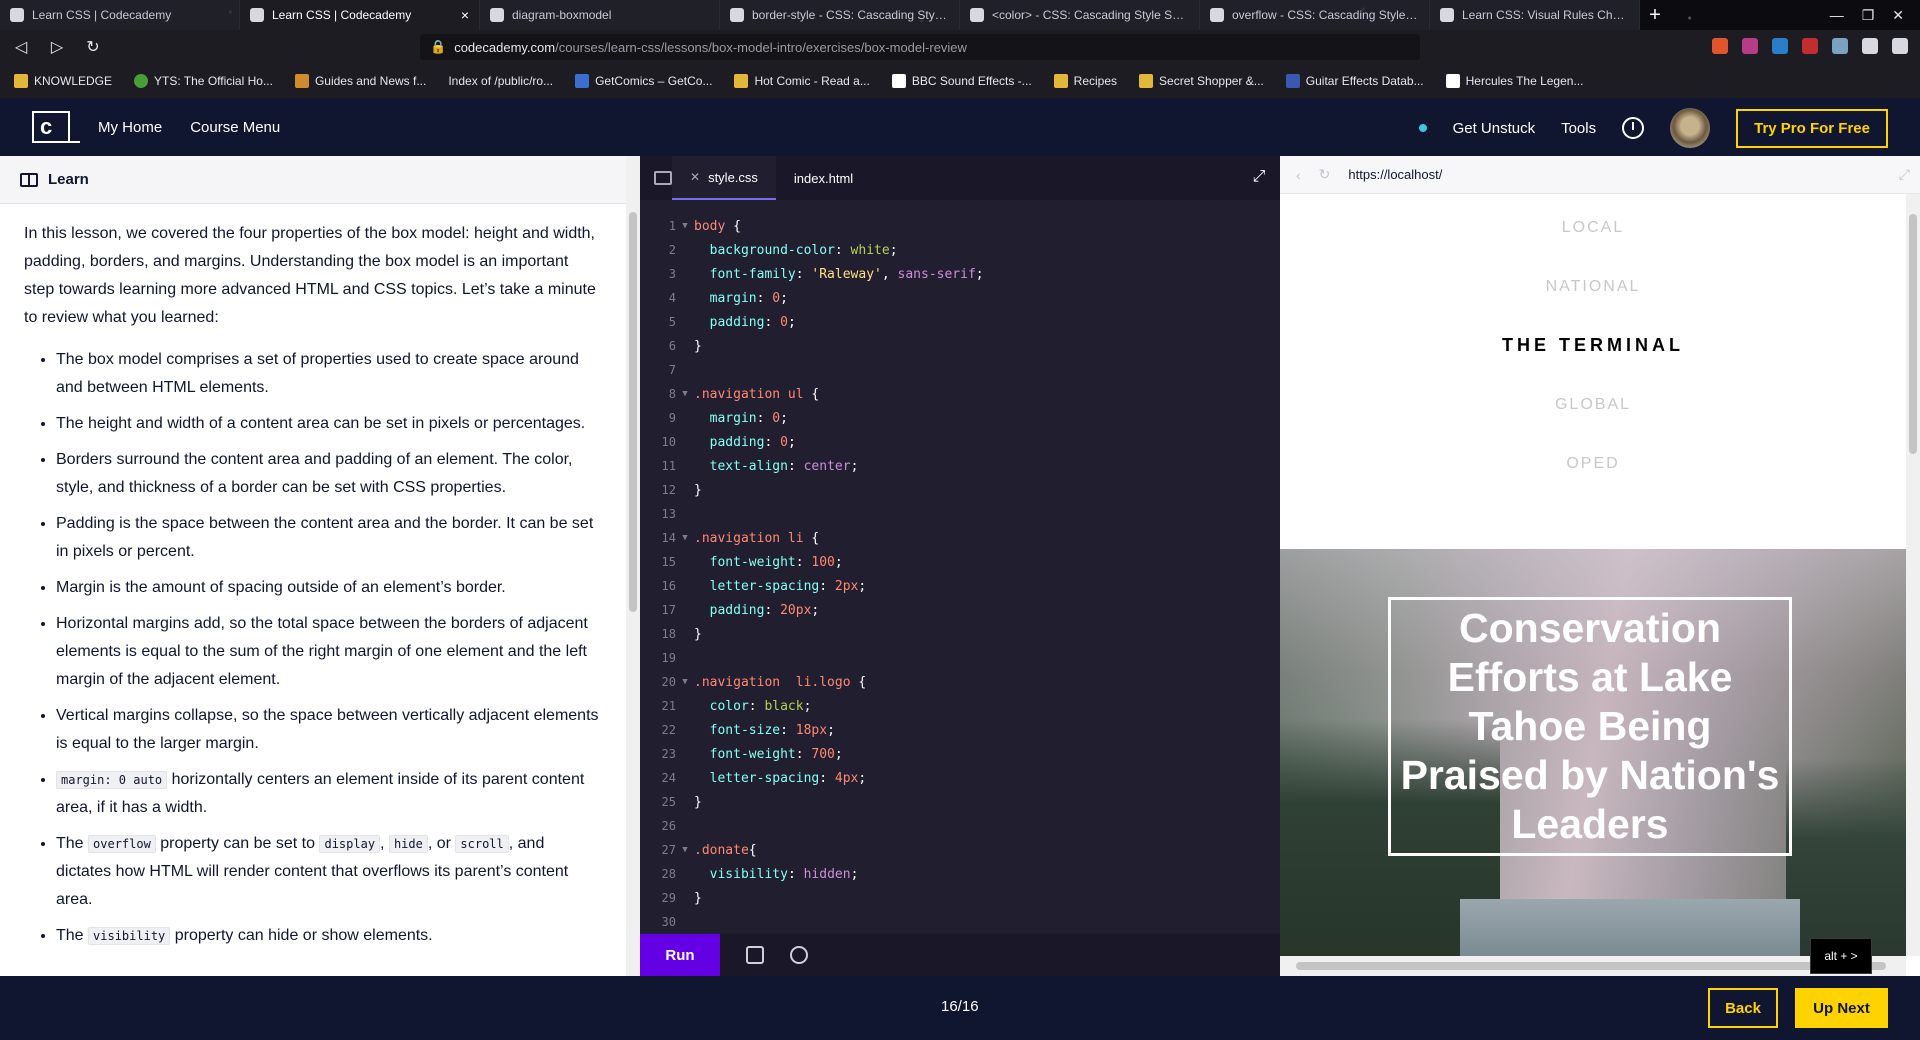 The height and width of the screenshot is (1040, 1920). What do you see at coordinates (600, 15) in the screenshot?
I see `browser-tab: diagram-boxmodel` at bounding box center [600, 15].